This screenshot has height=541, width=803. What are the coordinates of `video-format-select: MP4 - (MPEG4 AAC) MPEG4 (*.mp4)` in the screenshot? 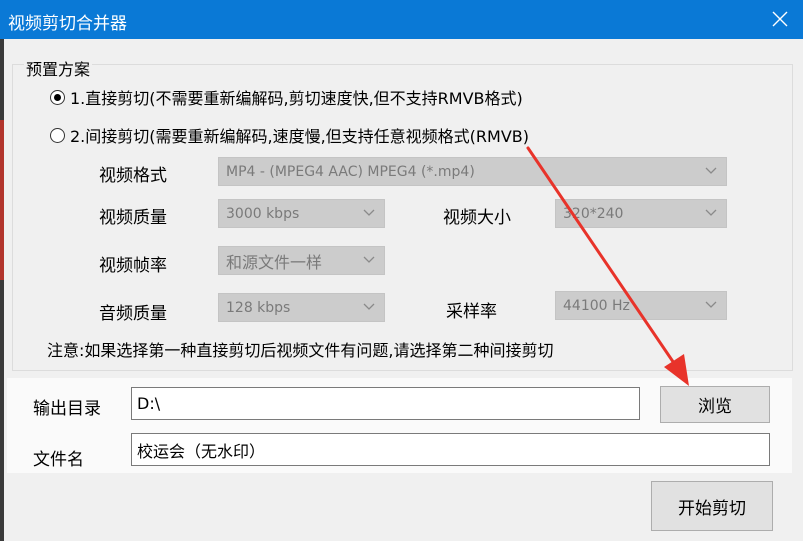 It's located at (472, 171).